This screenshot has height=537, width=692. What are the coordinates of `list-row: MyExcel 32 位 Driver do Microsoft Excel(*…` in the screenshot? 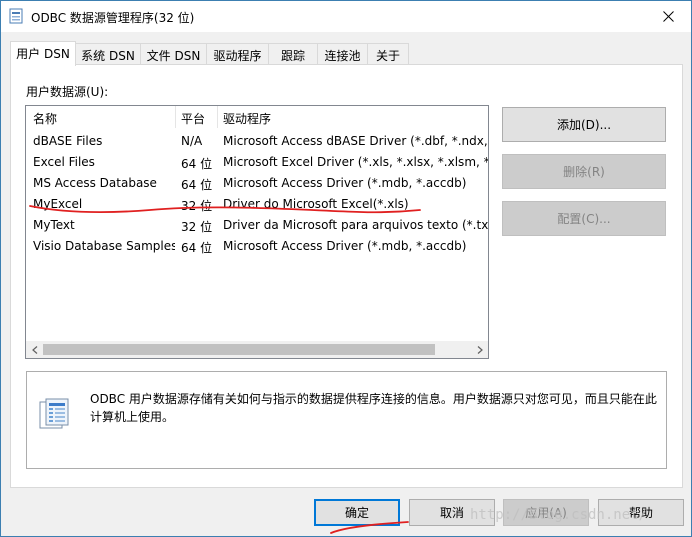 It's located at (257, 204).